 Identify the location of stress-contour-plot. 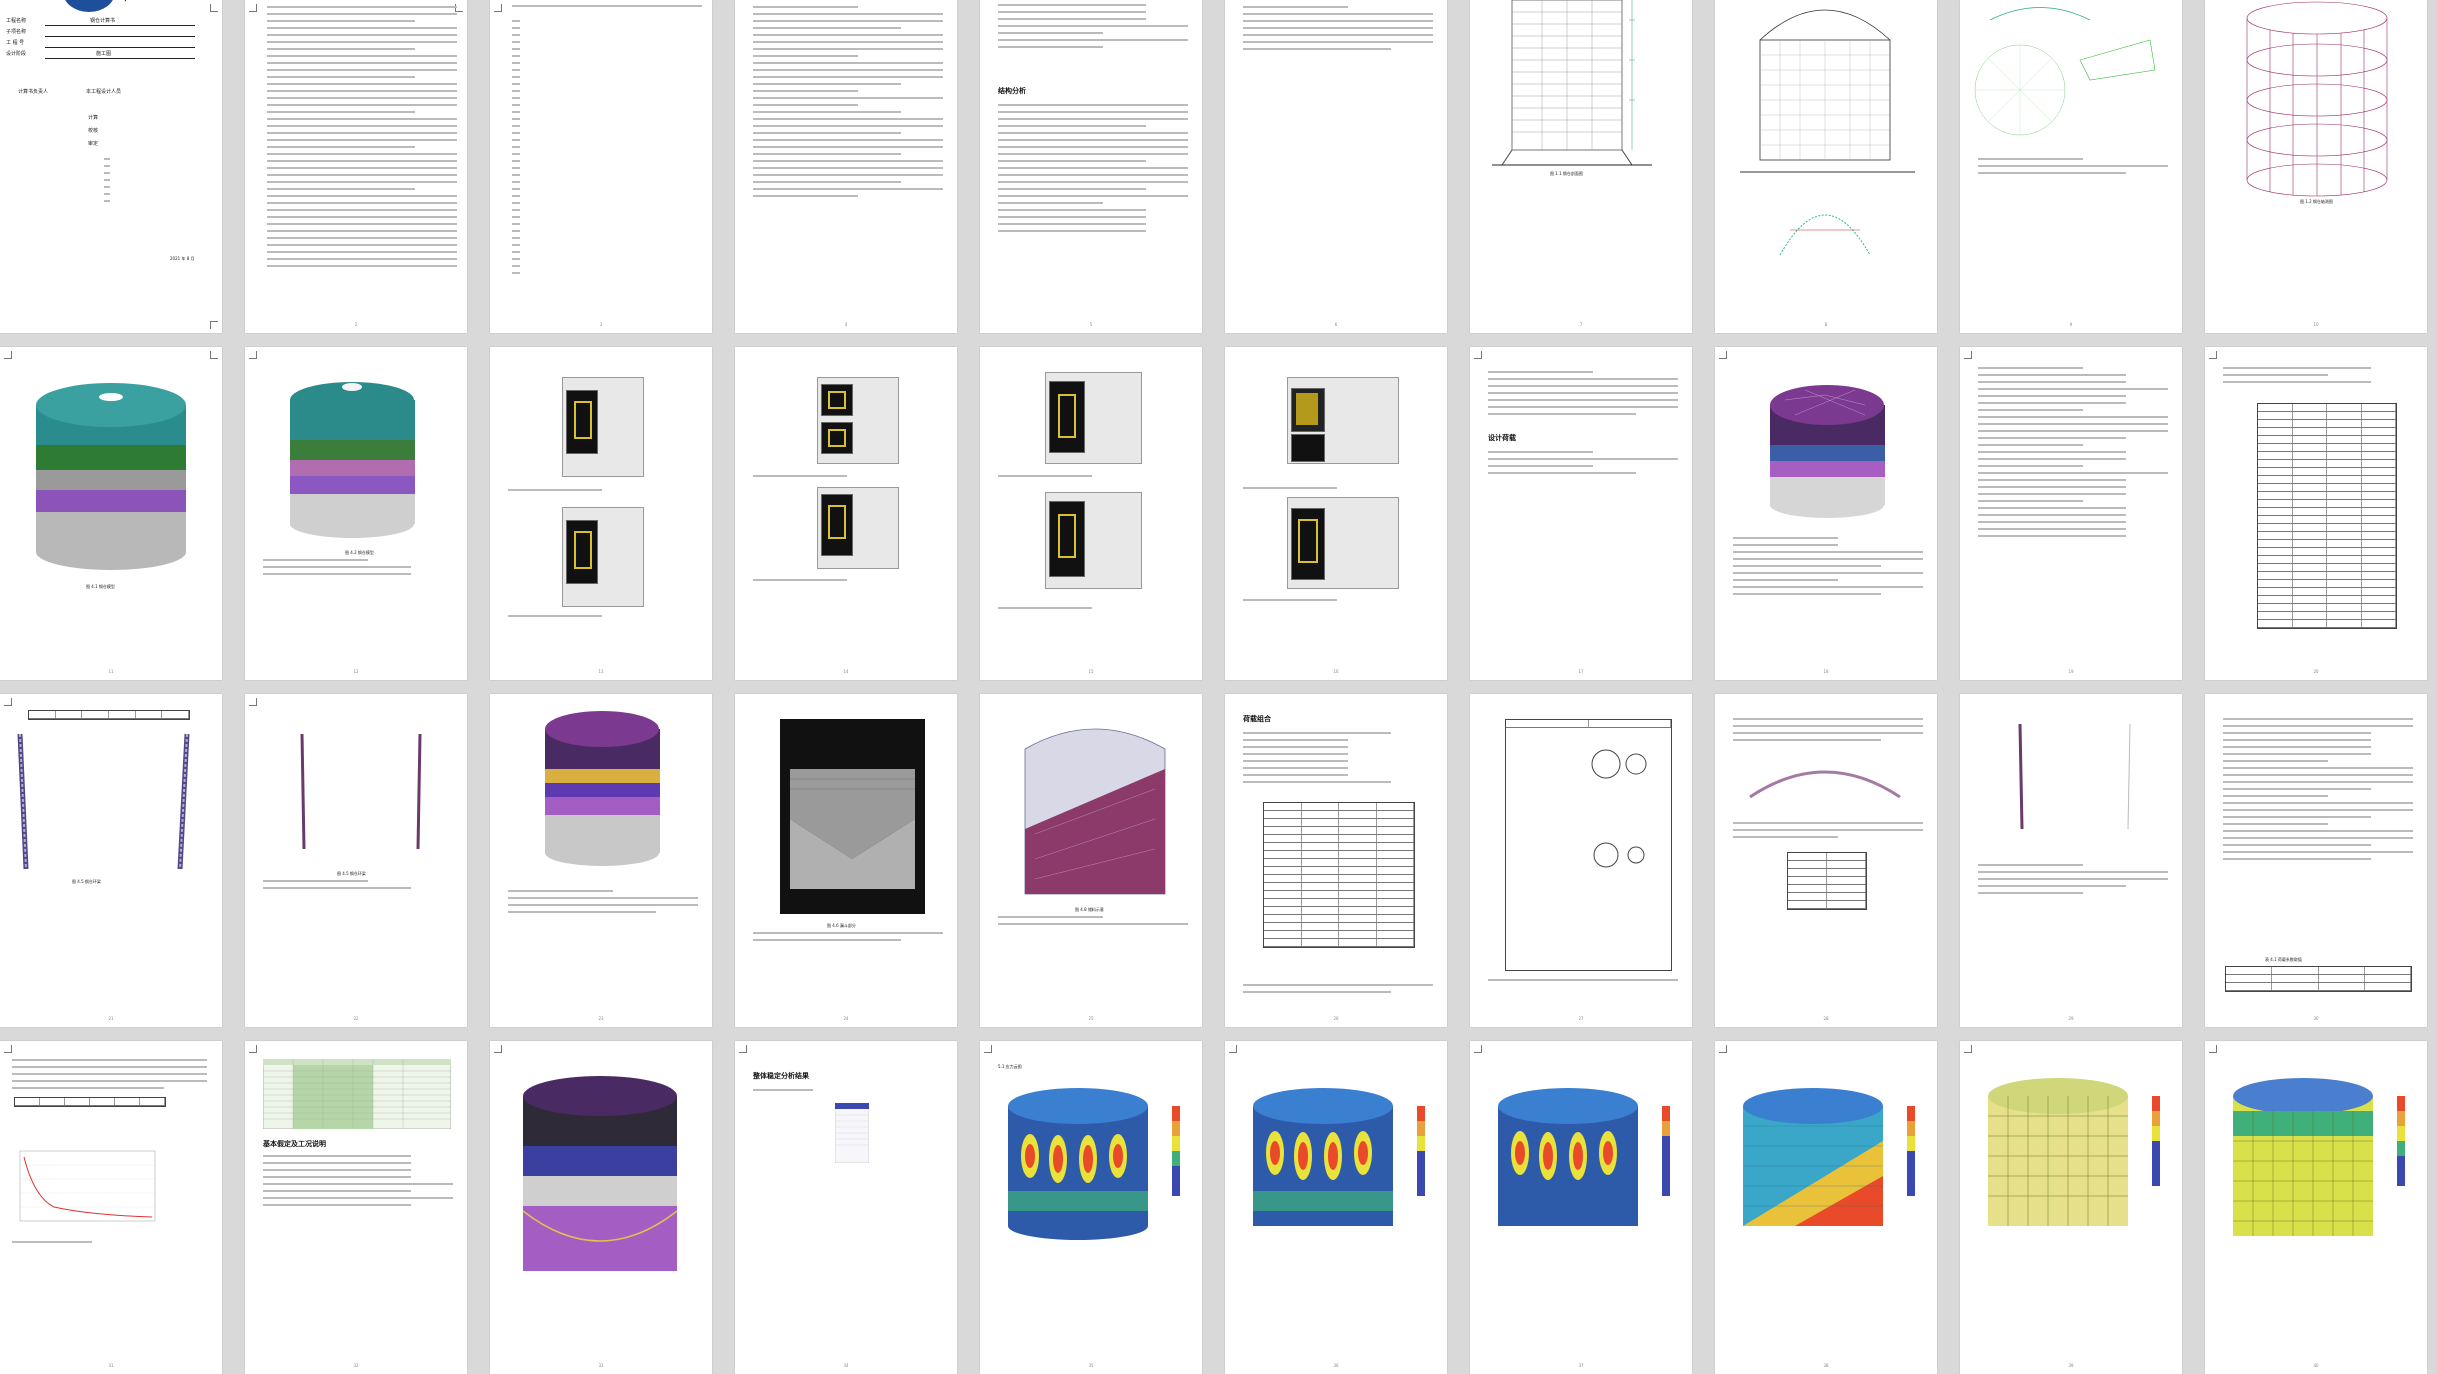
(1094, 1164).